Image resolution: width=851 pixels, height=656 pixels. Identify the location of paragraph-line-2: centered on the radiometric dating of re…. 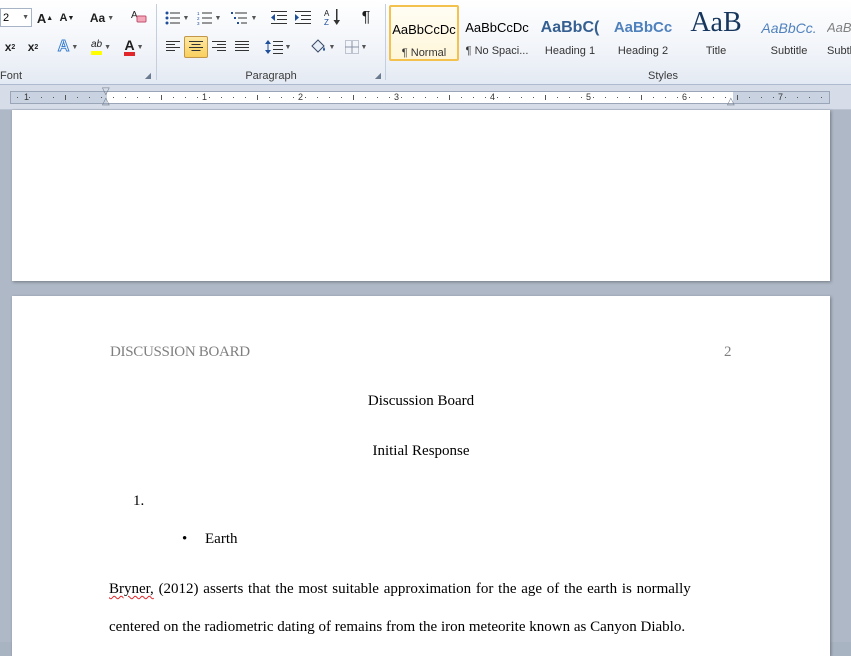
(397, 627).